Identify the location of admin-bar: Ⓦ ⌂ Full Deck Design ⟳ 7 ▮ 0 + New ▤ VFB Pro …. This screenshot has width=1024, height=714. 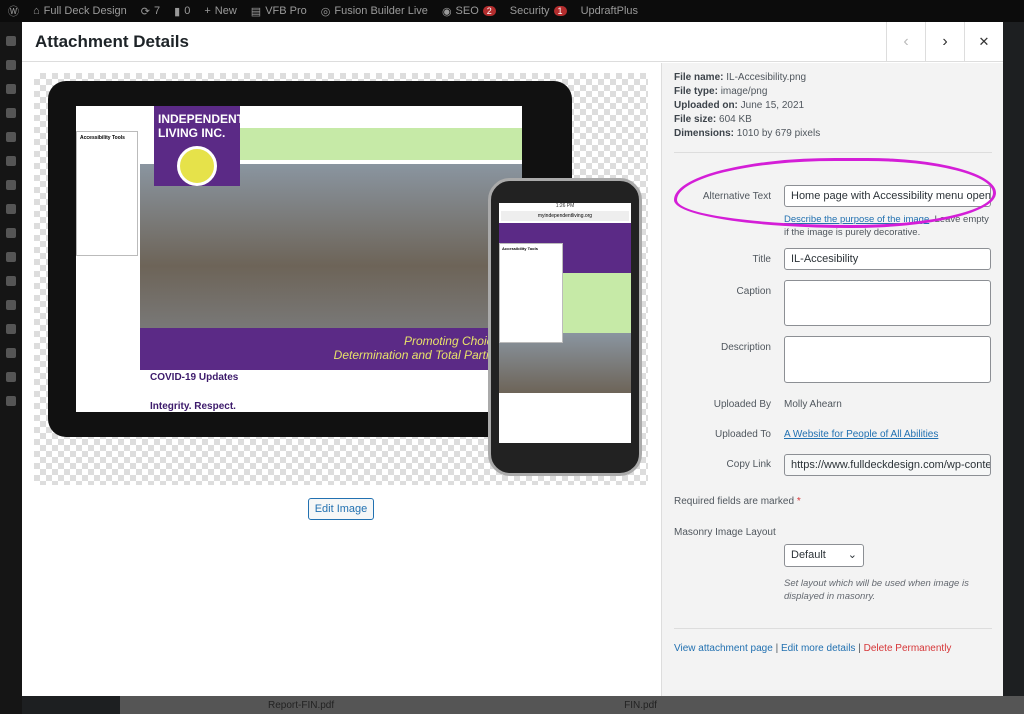
(512, 11).